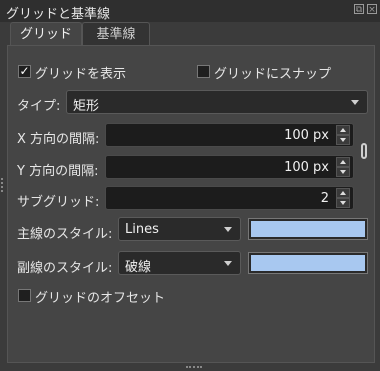  What do you see at coordinates (58, 202) in the screenshot?
I see `subgrid-label: サブグリッド:` at bounding box center [58, 202].